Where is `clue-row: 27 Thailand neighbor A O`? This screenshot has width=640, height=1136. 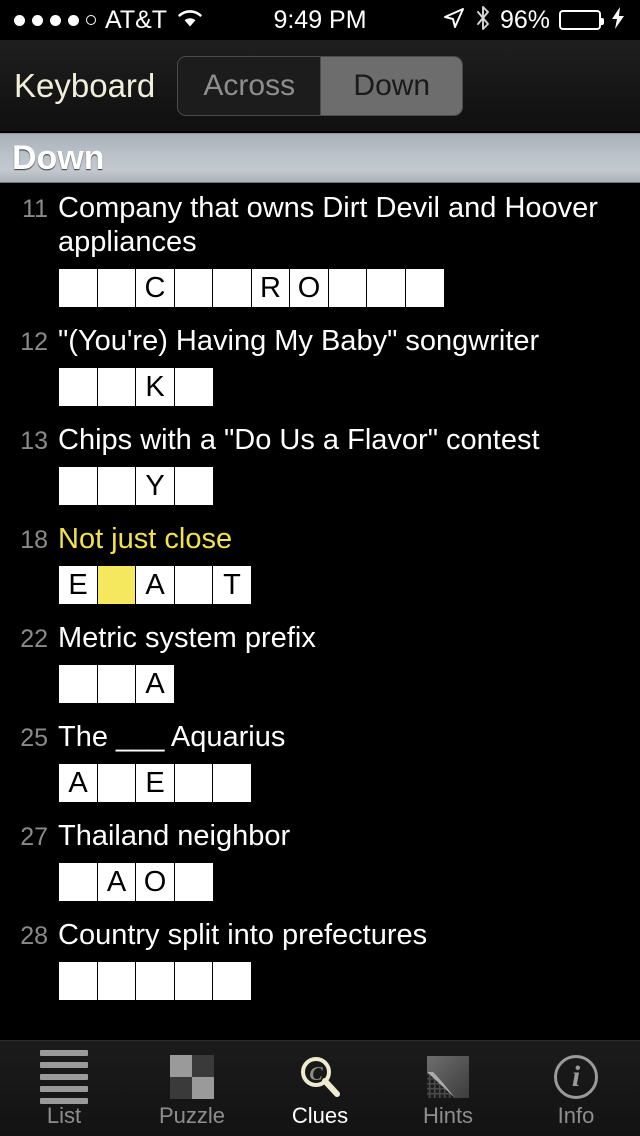
clue-row: 27 Thailand neighbor A O is located at coordinates (320, 860).